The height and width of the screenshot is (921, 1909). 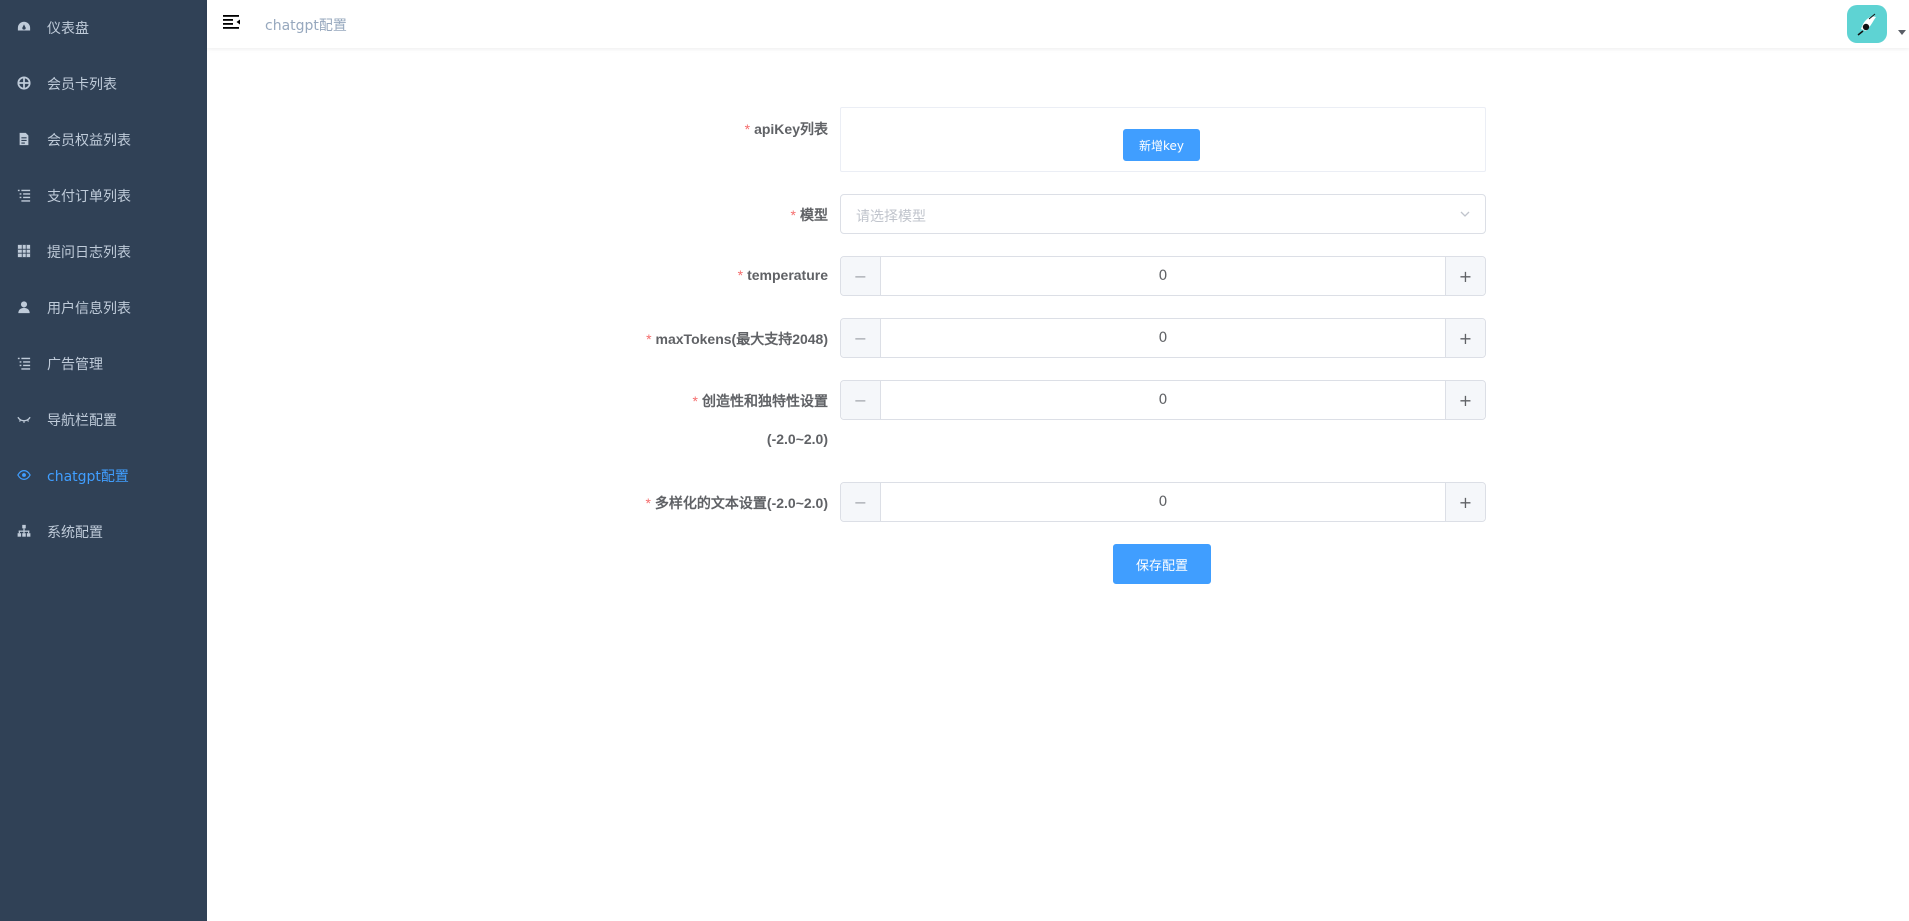 What do you see at coordinates (861, 400) in the screenshot?
I see `presence-decrement-button: −` at bounding box center [861, 400].